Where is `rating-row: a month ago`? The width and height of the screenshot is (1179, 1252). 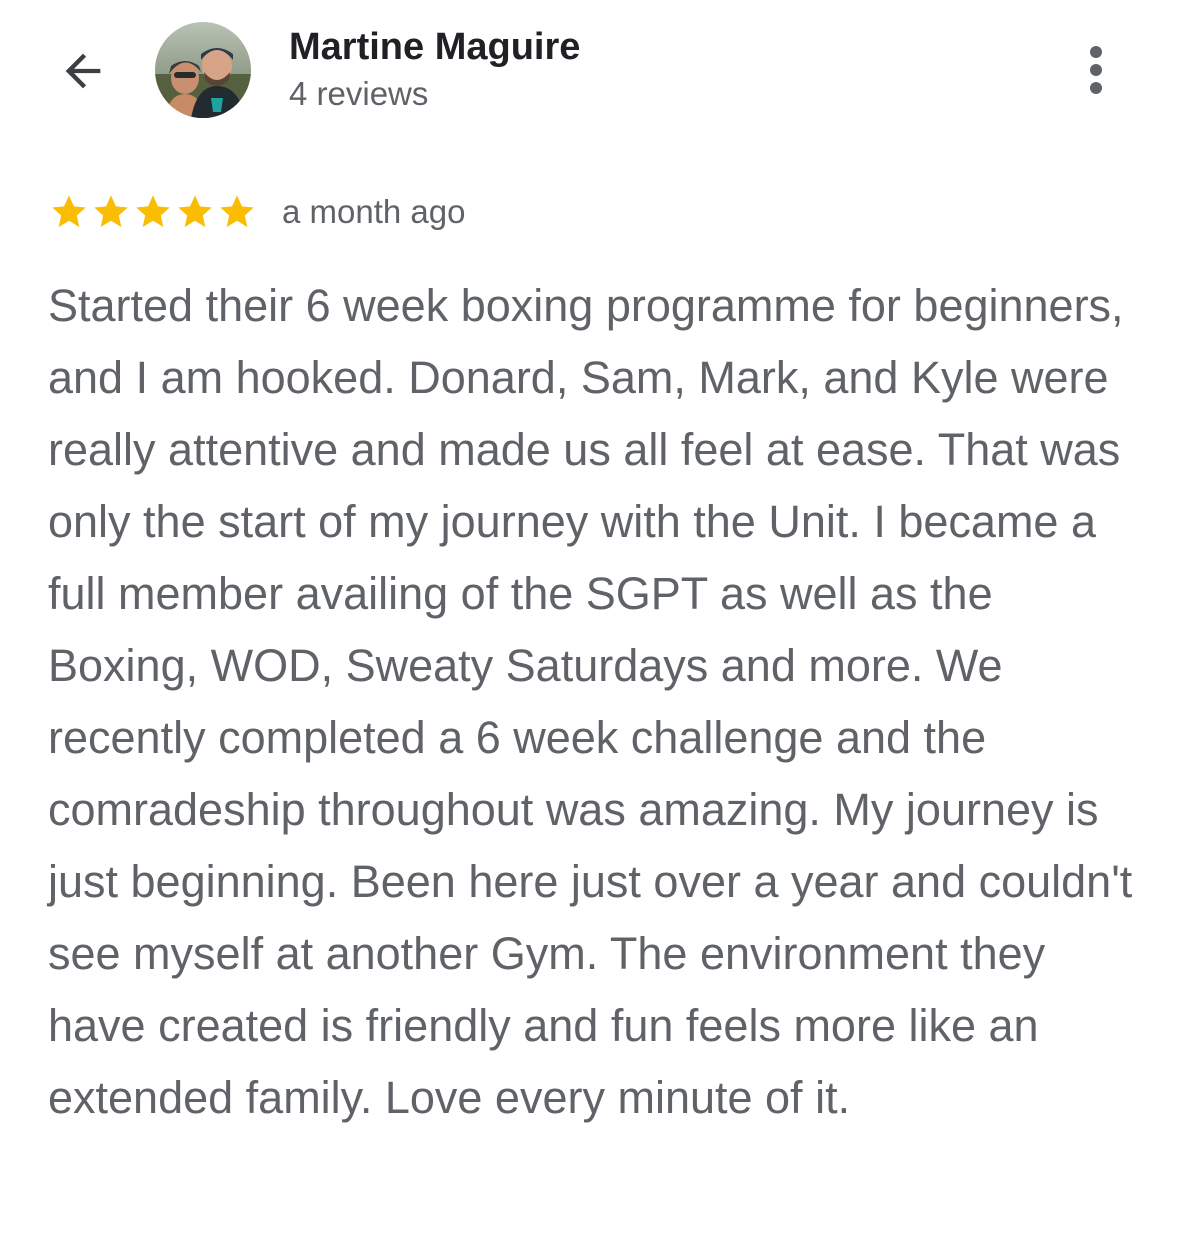
rating-row: a month ago is located at coordinates (256, 212).